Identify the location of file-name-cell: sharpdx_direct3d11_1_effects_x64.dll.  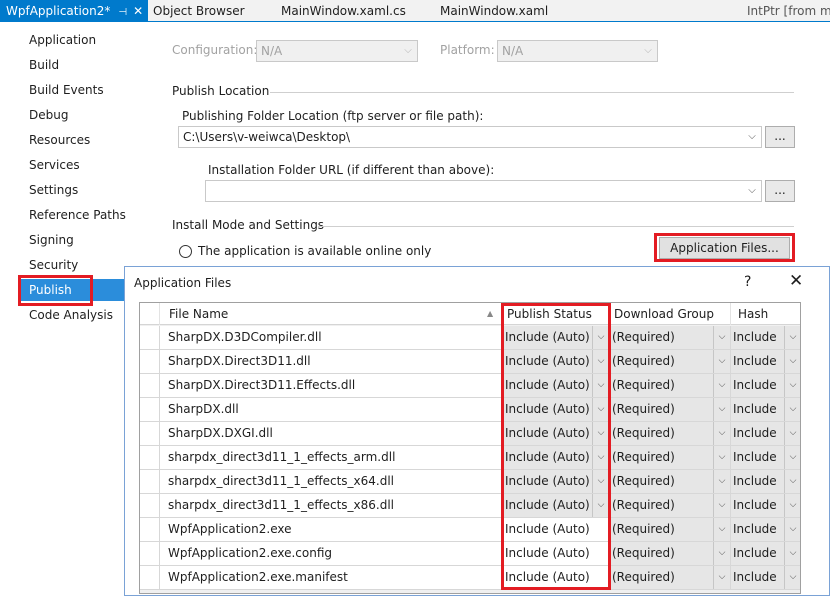
(331, 482).